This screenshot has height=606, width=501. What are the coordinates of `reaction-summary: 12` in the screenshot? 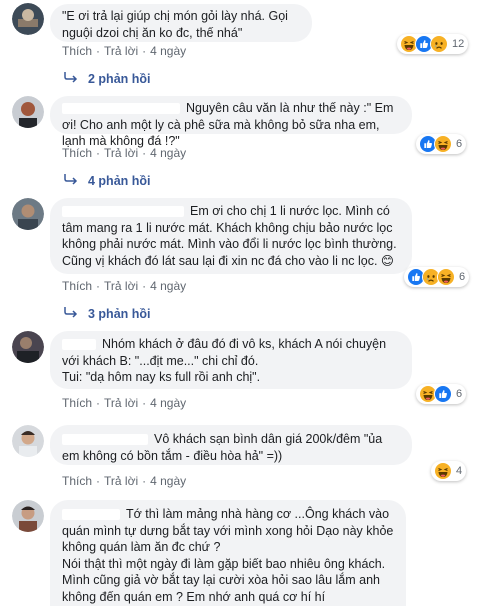 It's located at (433, 44).